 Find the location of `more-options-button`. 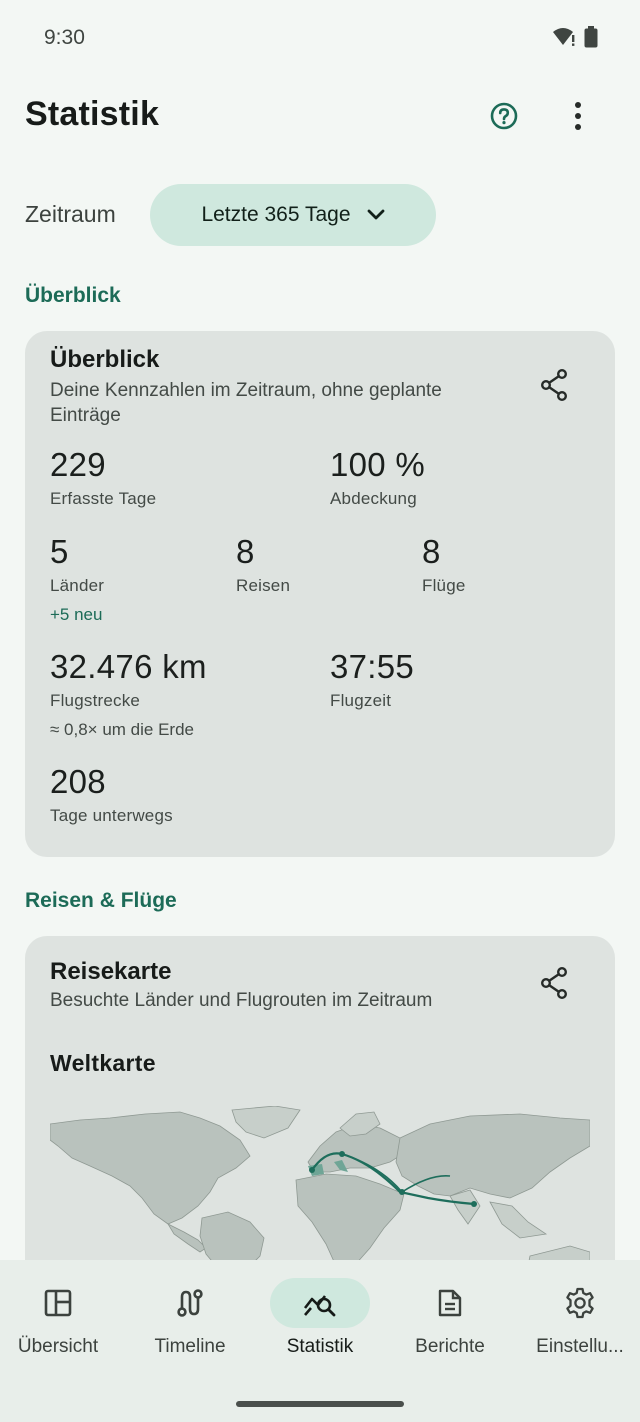

more-options-button is located at coordinates (578, 116).